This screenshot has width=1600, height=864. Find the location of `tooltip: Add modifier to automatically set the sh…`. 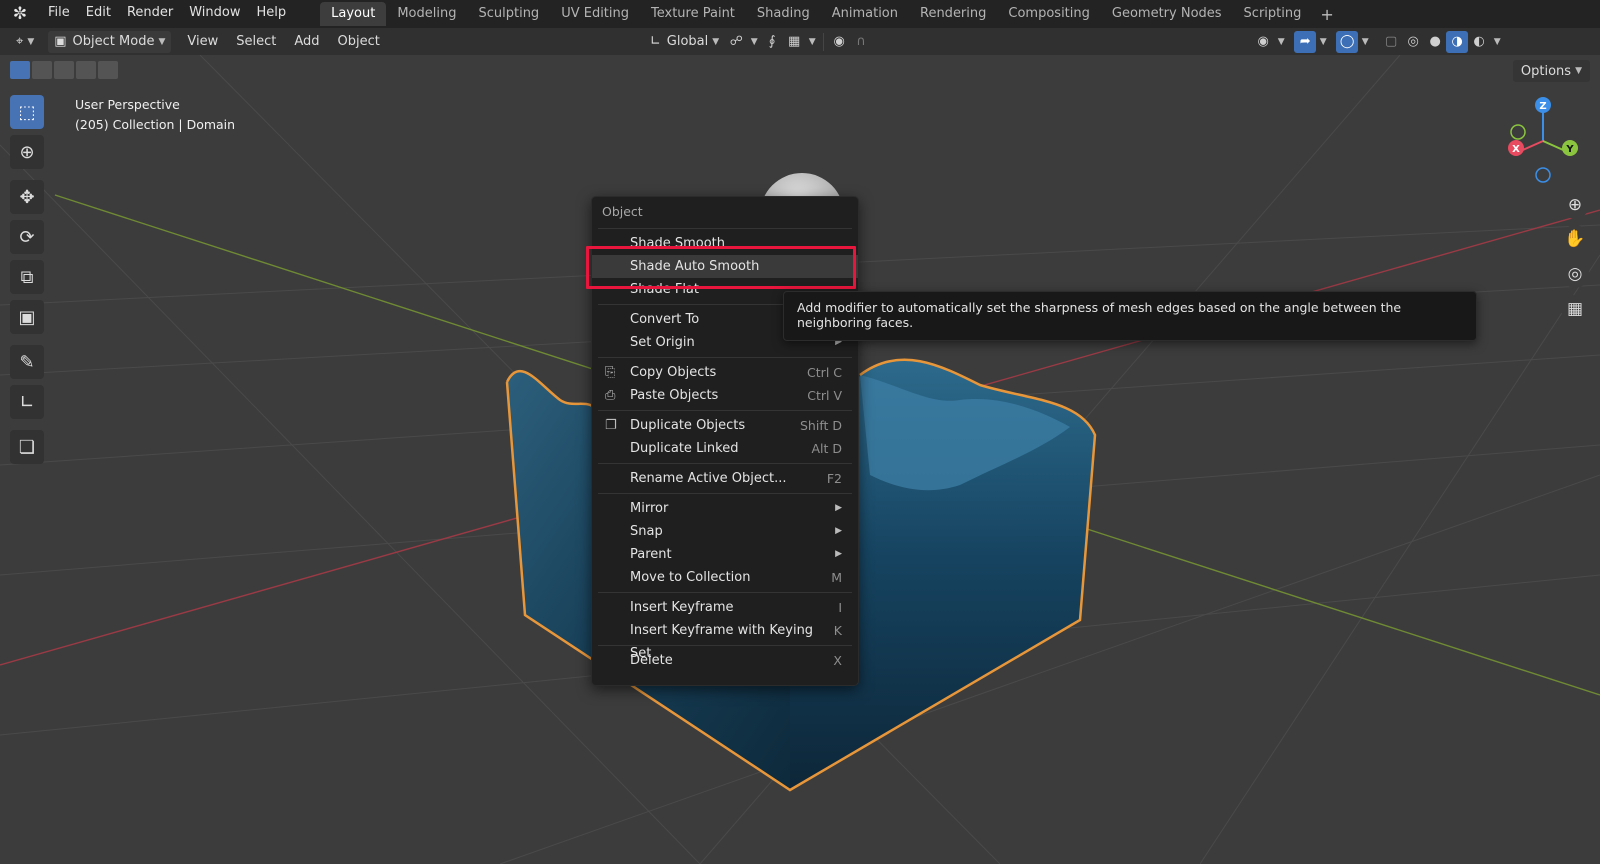

tooltip: Add modifier to automatically set the sh… is located at coordinates (1130, 316).